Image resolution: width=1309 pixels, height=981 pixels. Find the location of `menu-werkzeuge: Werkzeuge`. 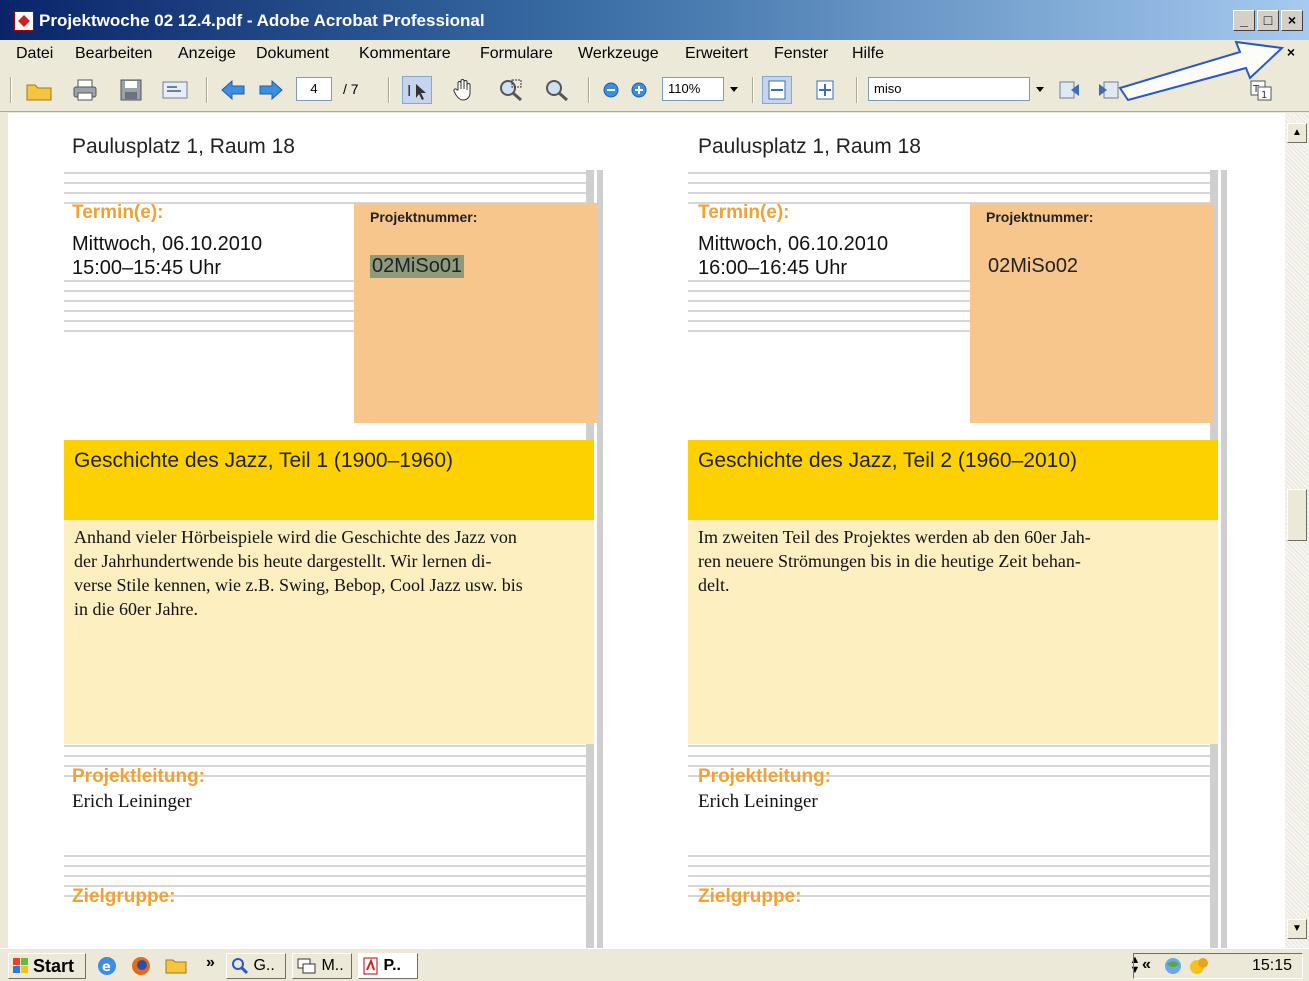

menu-werkzeuge: Werkzeuge is located at coordinates (618, 54).